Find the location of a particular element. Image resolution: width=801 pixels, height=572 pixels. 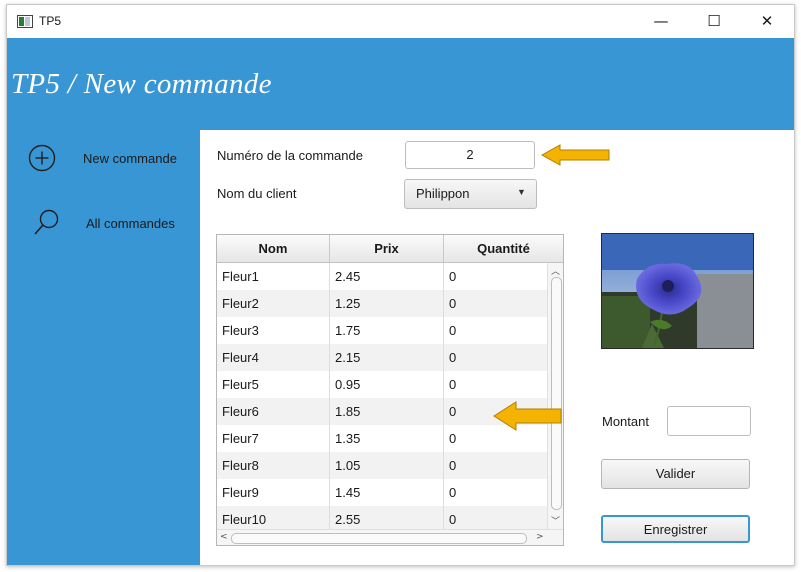

horizontal-scrollbar: < > is located at coordinates (390, 537).